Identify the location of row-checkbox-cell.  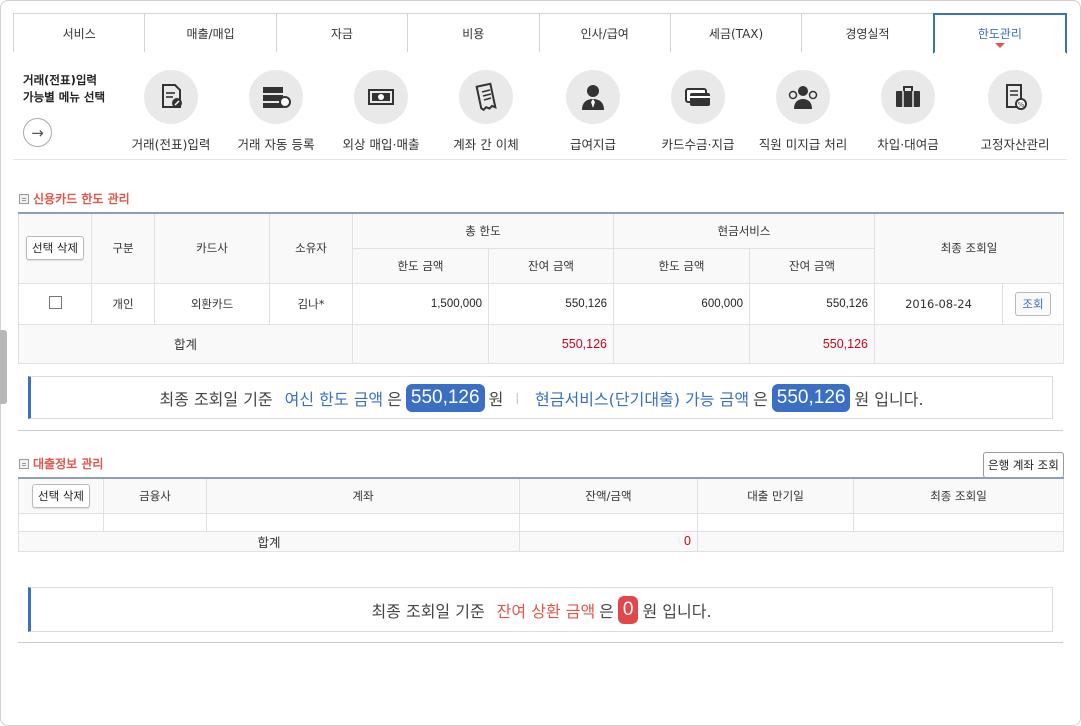
(55, 303).